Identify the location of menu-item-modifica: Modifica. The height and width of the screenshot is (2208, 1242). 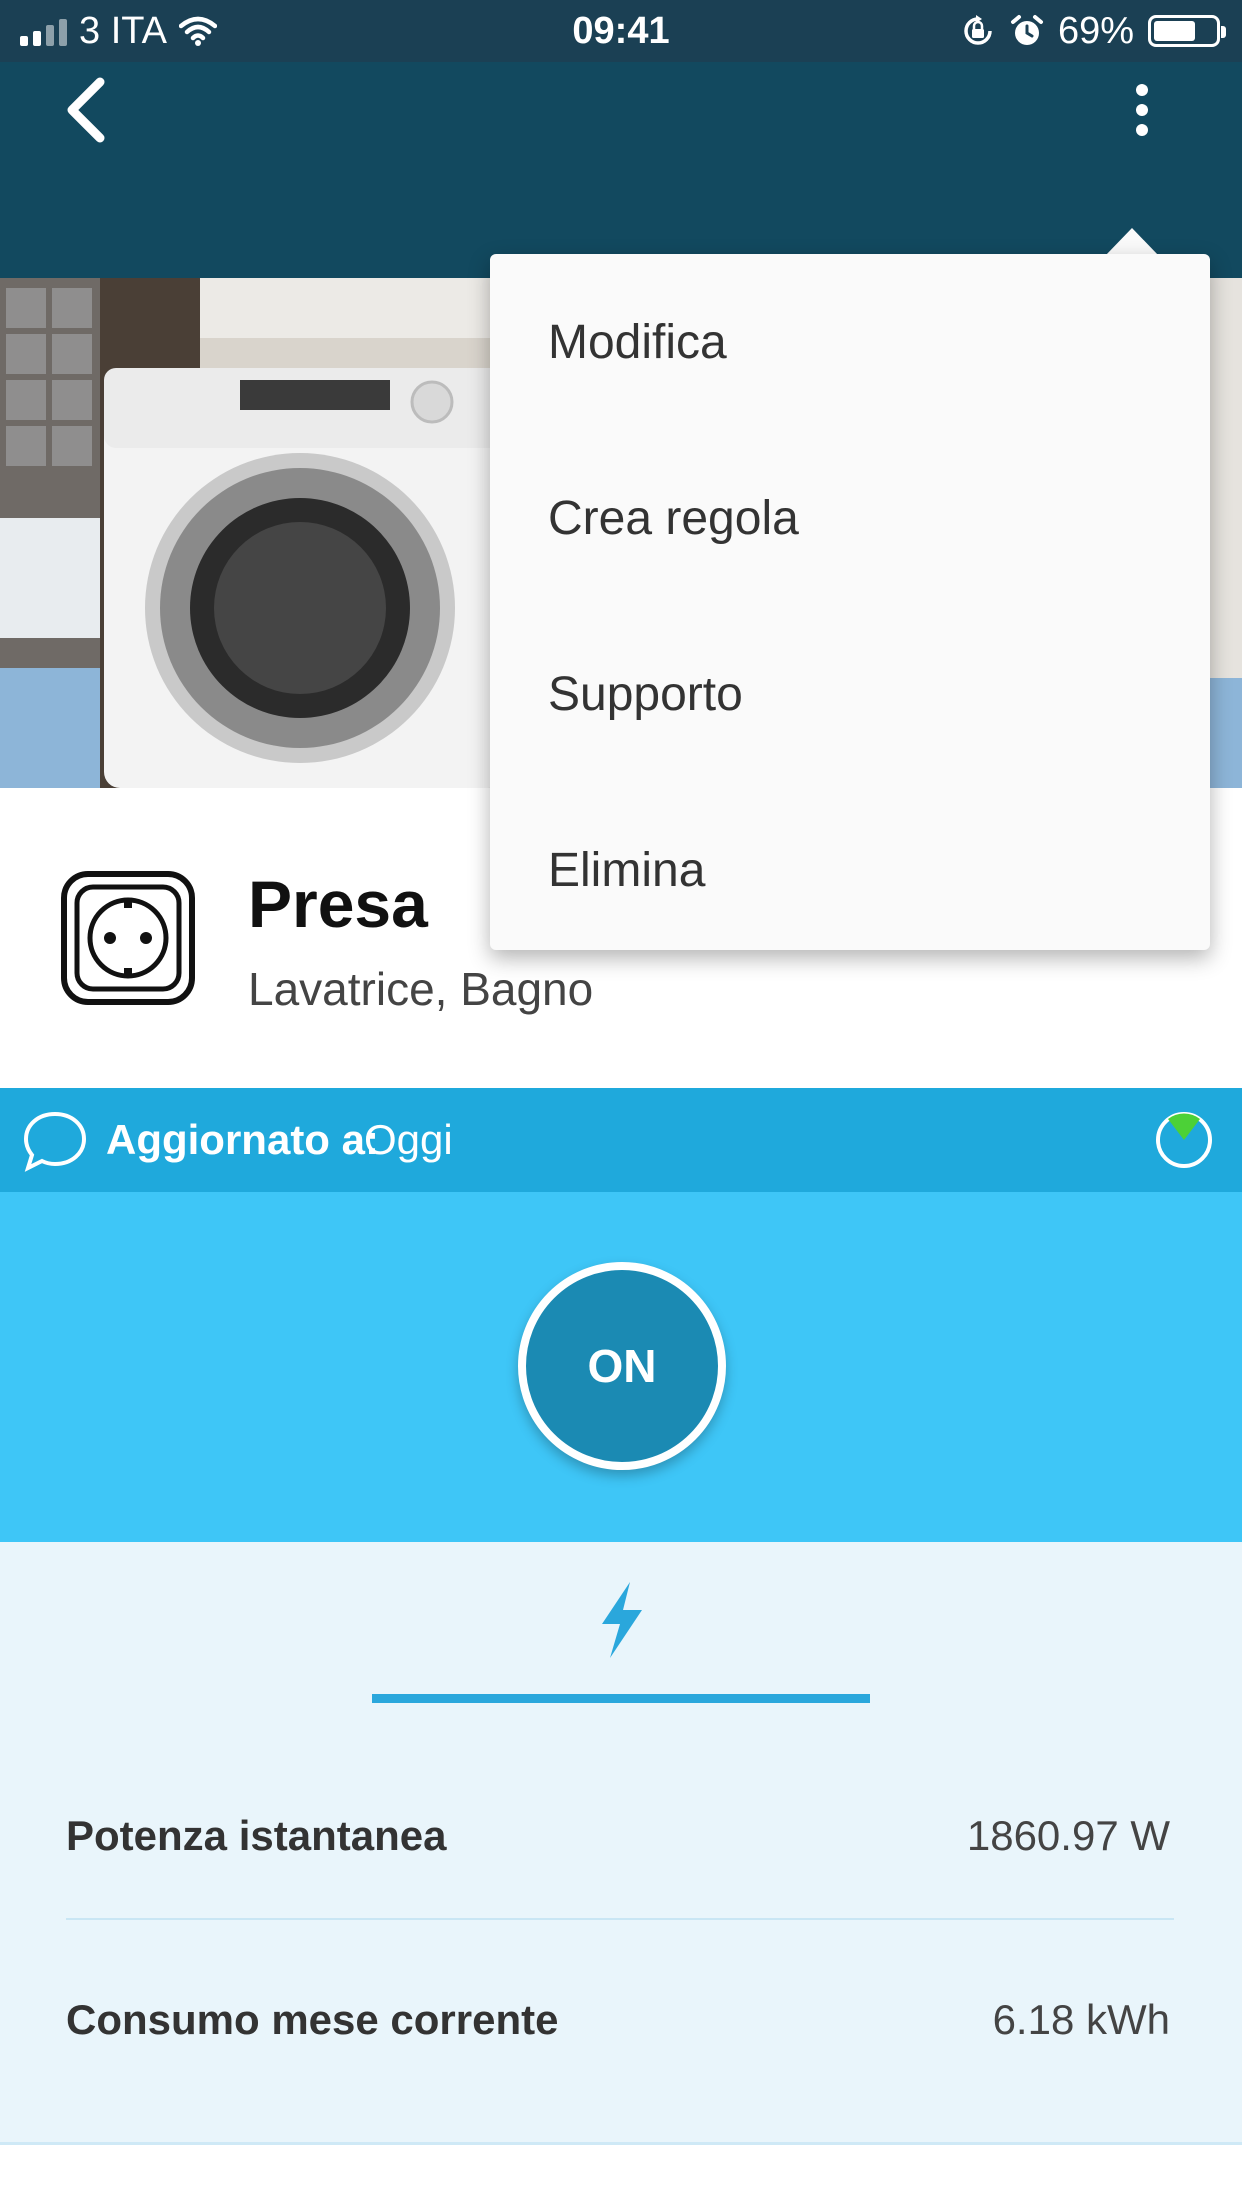
(850, 342).